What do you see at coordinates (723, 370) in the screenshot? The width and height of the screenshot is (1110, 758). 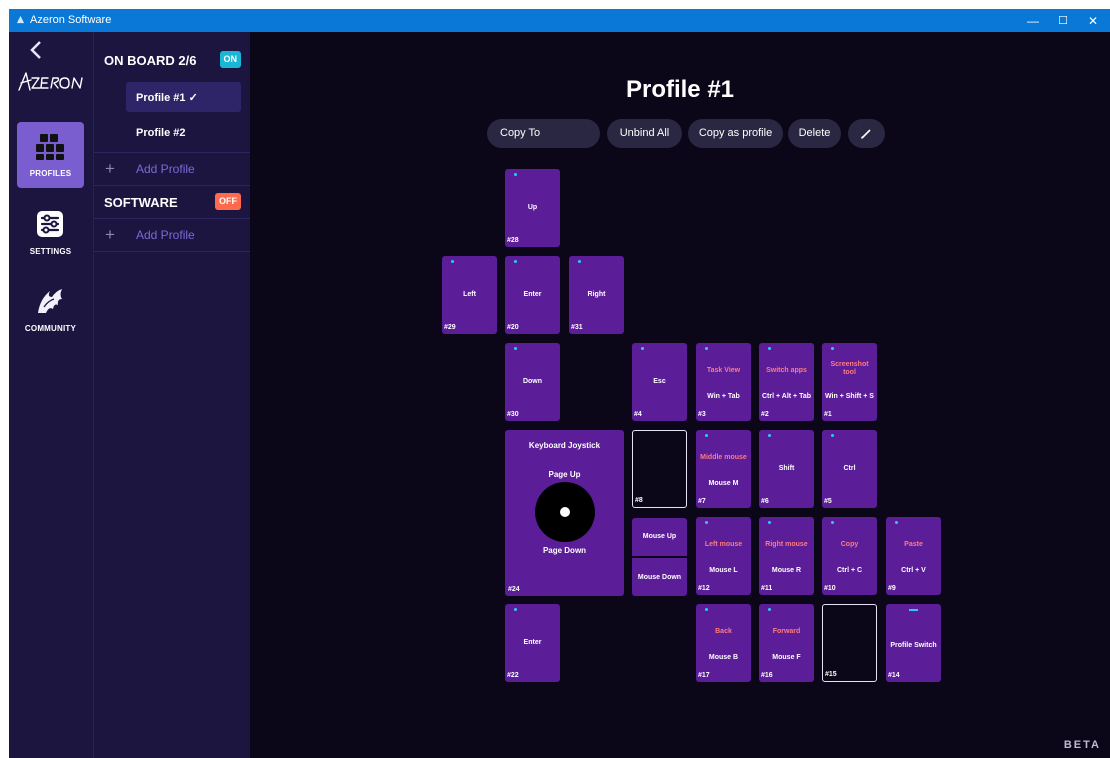 I see `key-caption: Task View` at bounding box center [723, 370].